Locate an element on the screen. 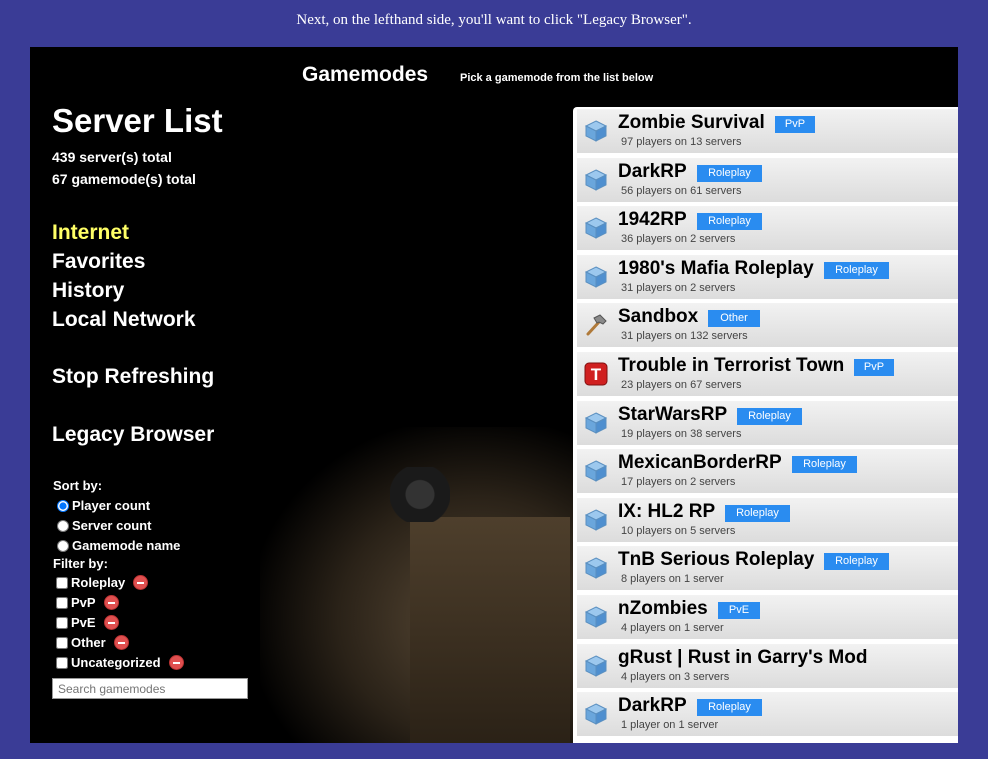  gamemode-player-count: 17 players on 2 servers is located at coordinates (678, 482).